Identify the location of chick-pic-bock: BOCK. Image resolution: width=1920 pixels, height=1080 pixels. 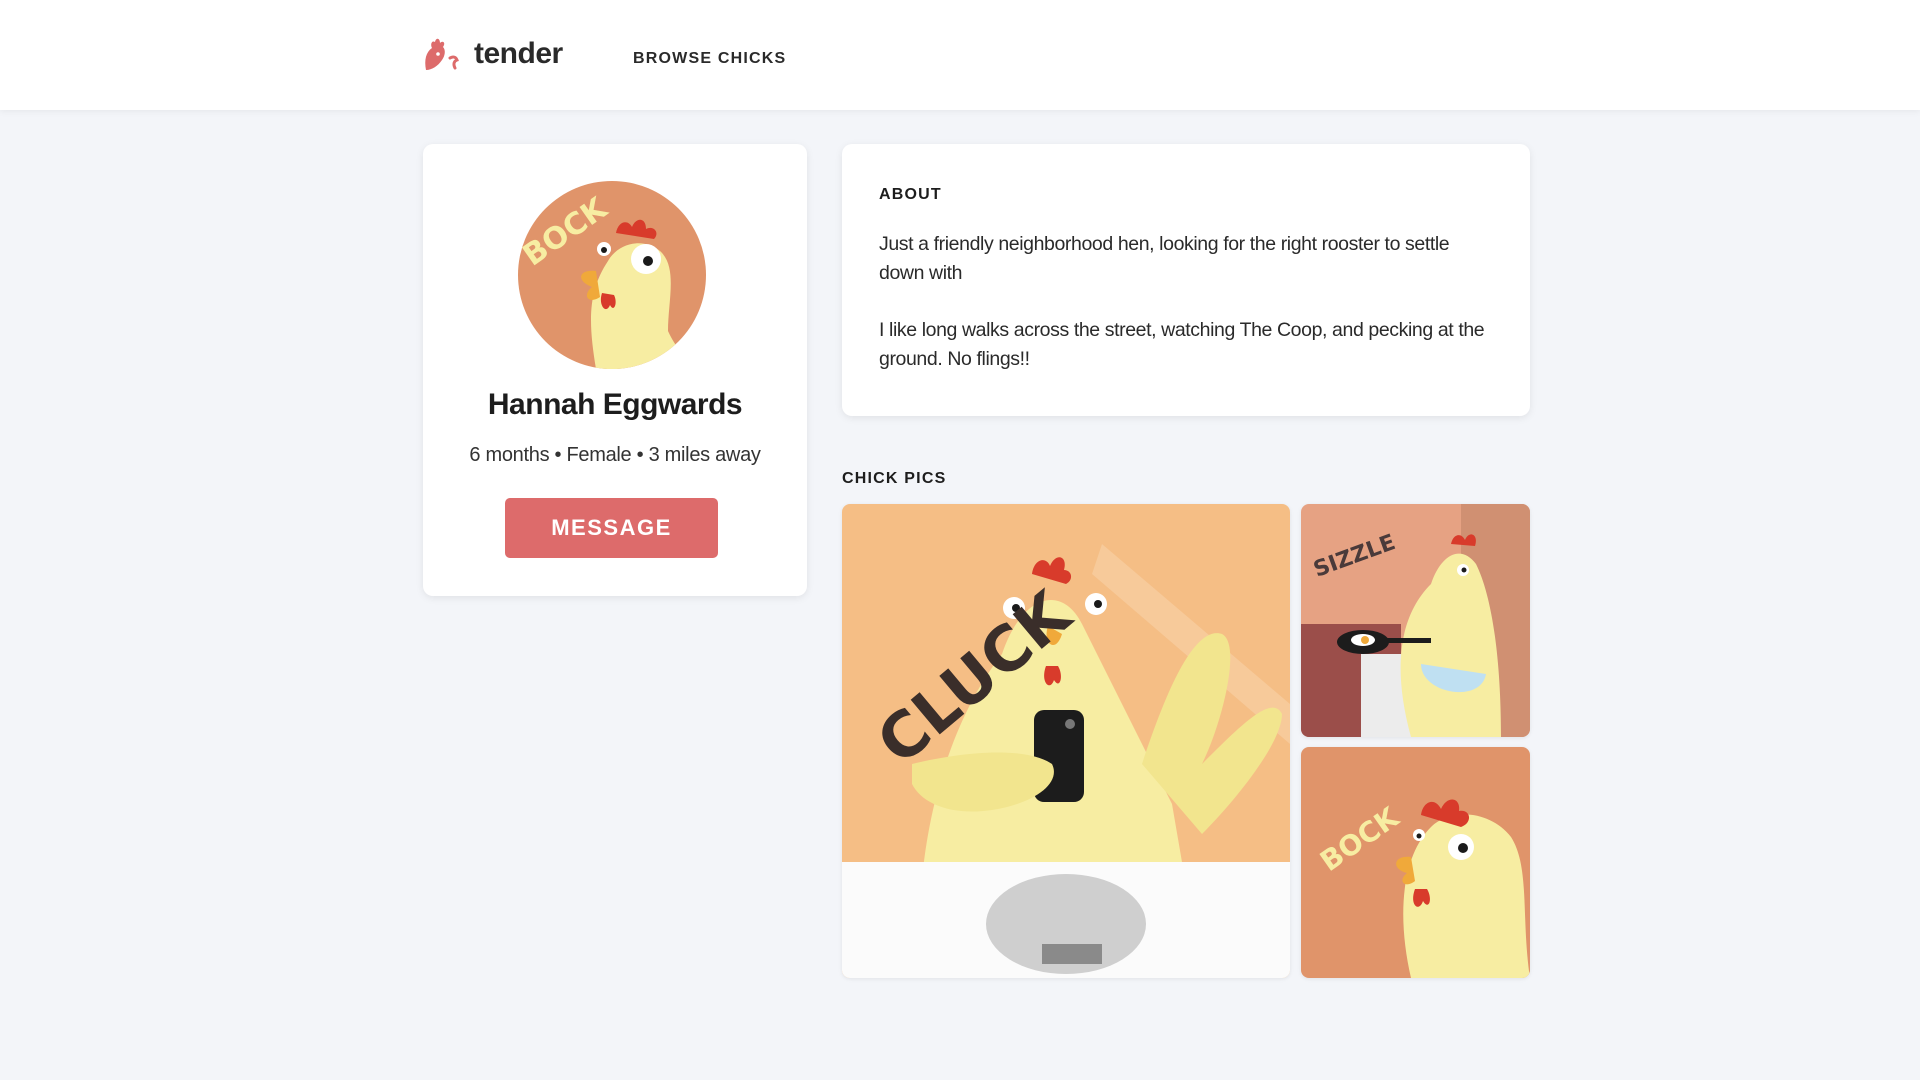
(1415, 862).